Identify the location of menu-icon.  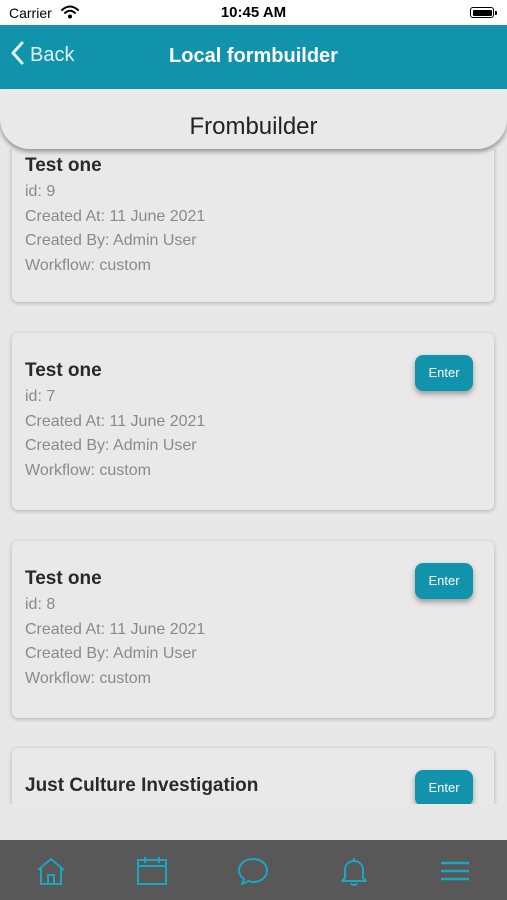
(455, 871).